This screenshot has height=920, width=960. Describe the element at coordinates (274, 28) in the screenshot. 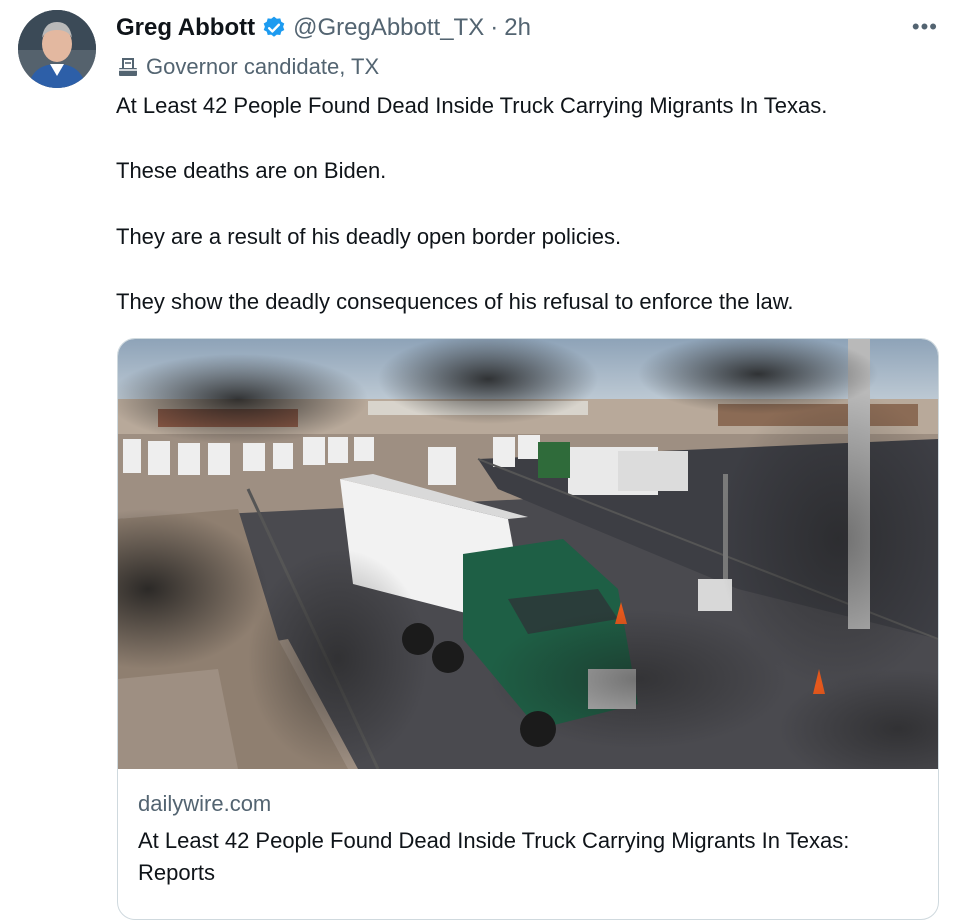

I see `verified-badge-icon` at that location.